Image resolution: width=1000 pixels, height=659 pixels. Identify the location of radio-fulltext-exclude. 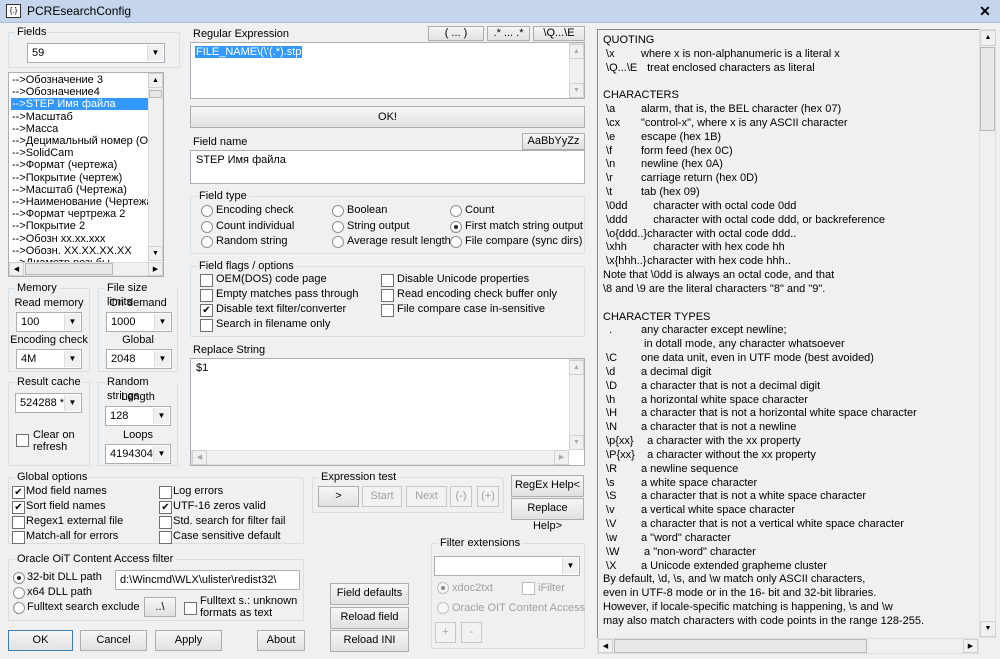
(19, 608).